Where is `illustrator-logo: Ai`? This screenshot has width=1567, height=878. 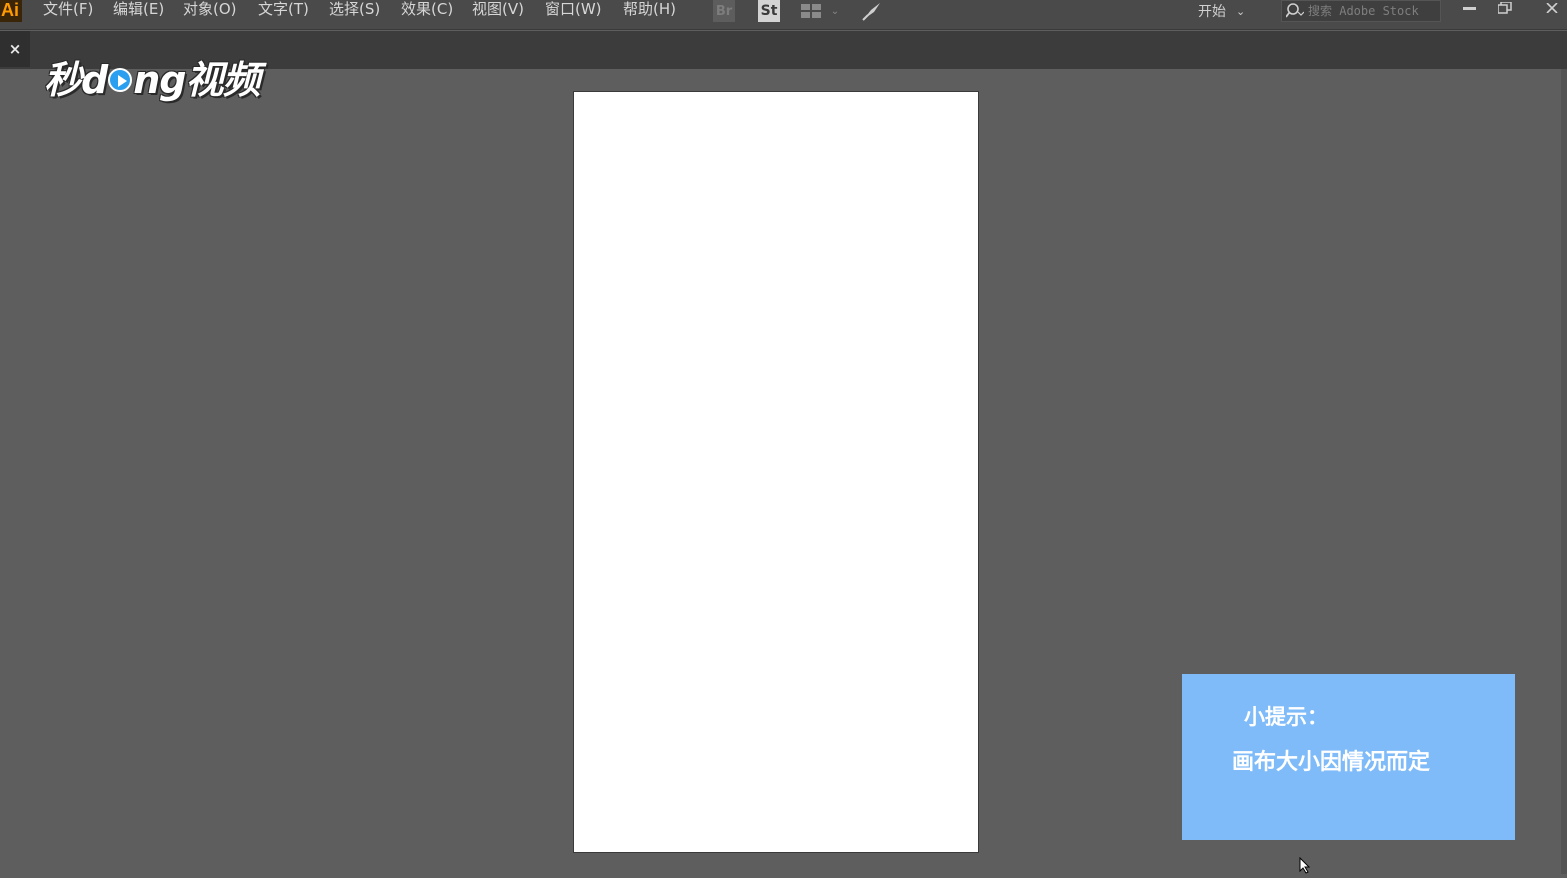
illustrator-logo: Ai is located at coordinates (11, 11).